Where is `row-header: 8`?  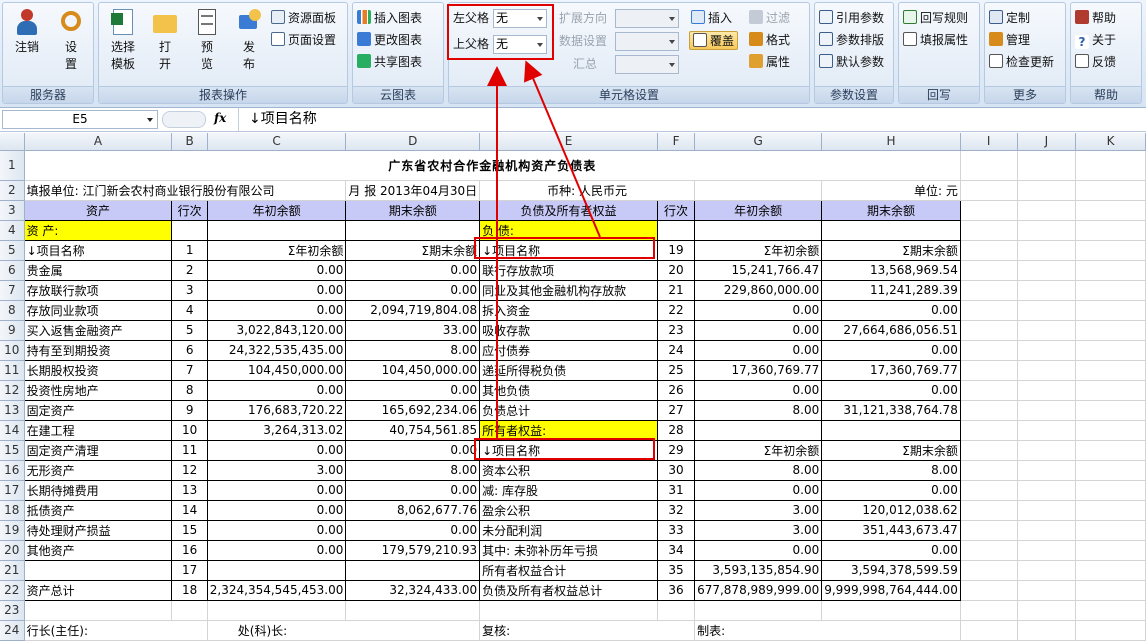
row-header: 8 is located at coordinates (12, 310).